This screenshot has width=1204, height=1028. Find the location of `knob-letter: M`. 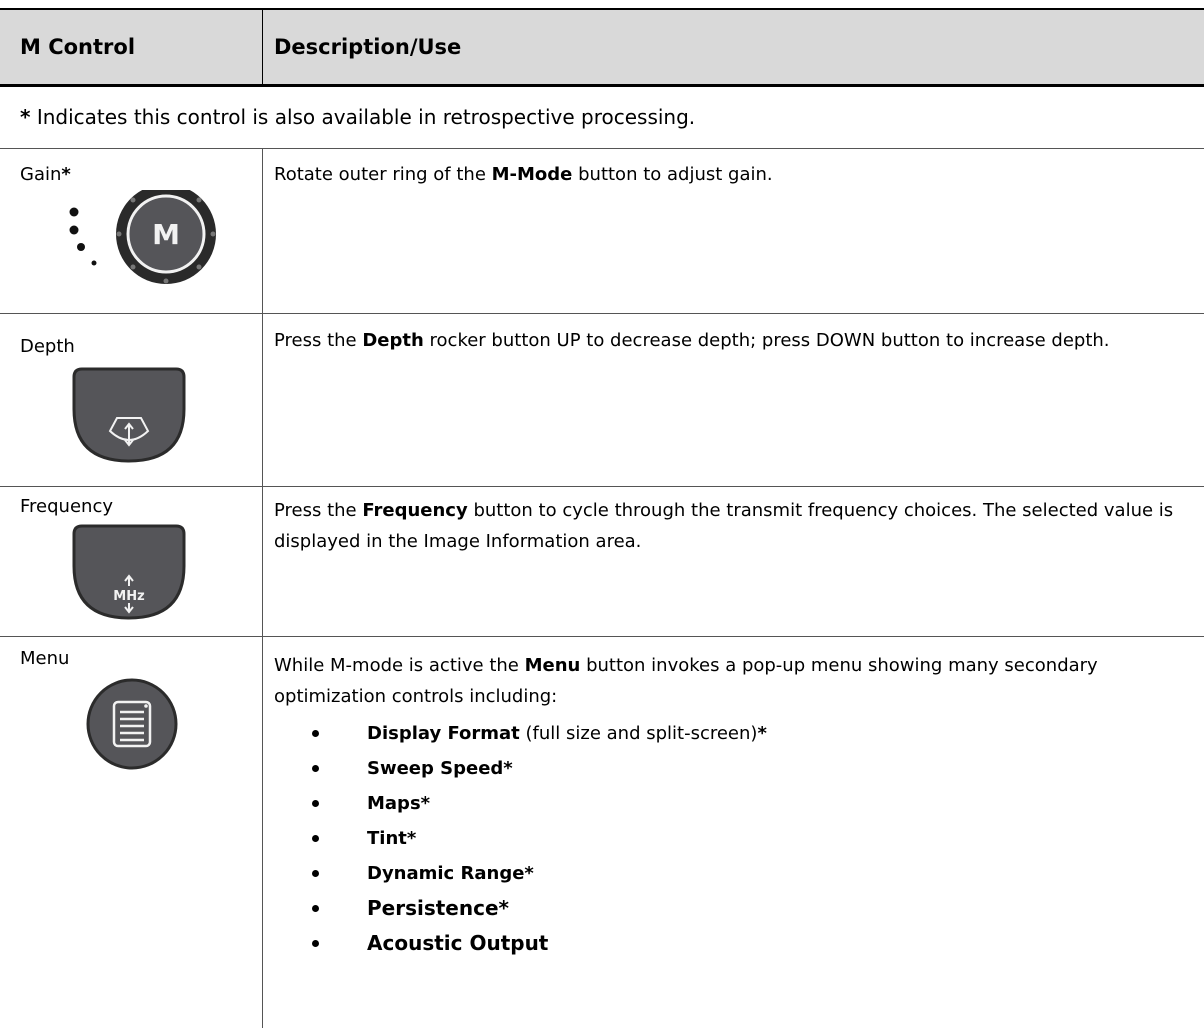

knob-letter: M is located at coordinates (166, 234).